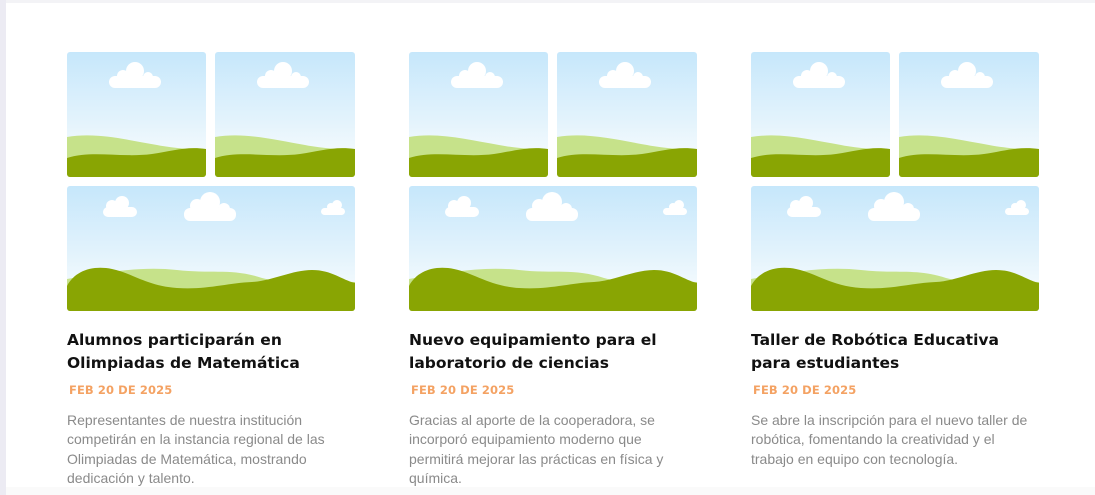  Describe the element at coordinates (550, 1) in the screenshot. I see `page-top-border` at that location.